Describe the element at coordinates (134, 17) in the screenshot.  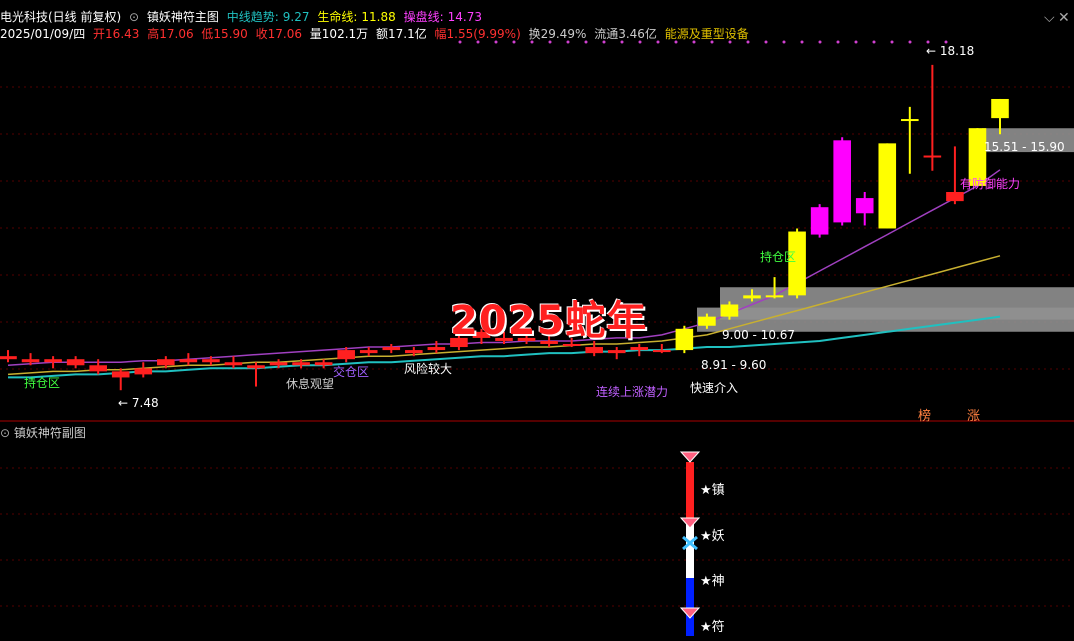
I see `indicator-dropdown-icon: ⊙` at that location.